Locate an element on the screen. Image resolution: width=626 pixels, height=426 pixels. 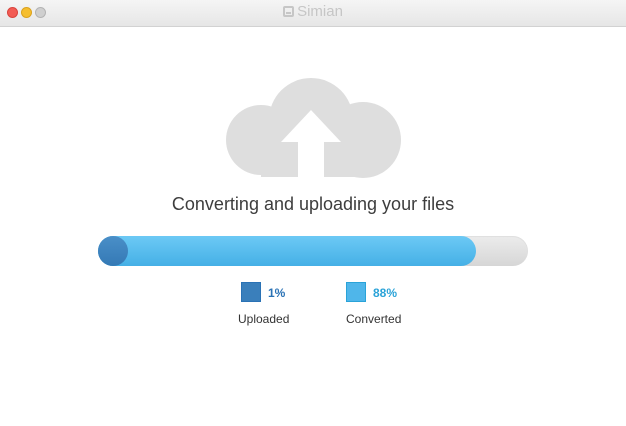
progress-bar is located at coordinates (313, 251).